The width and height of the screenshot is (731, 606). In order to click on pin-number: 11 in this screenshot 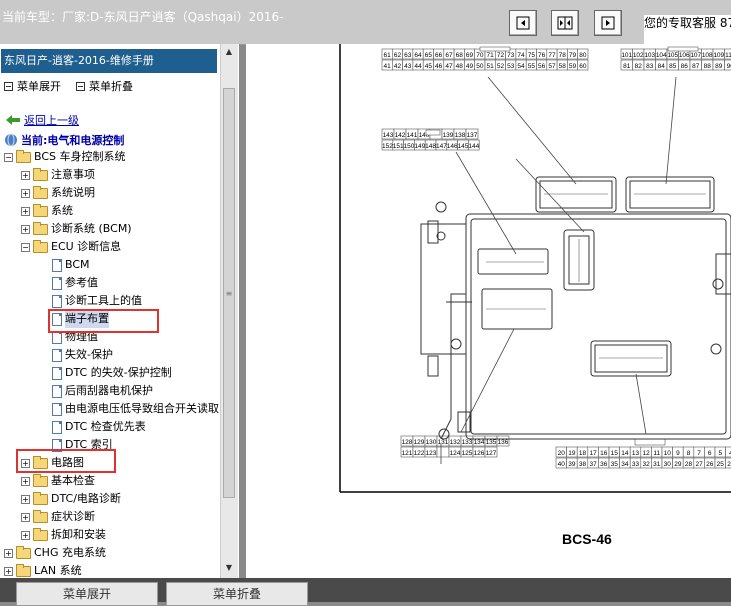, I will do `click(656, 453)`.